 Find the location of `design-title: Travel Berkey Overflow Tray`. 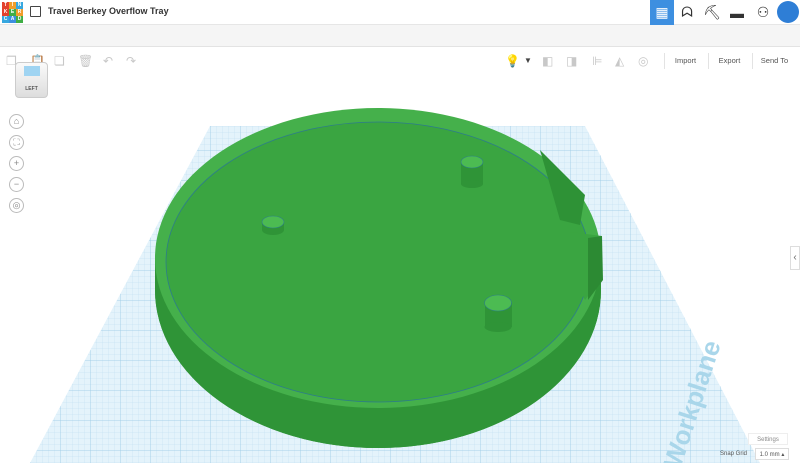

design-title: Travel Berkey Overflow Tray is located at coordinates (108, 11).